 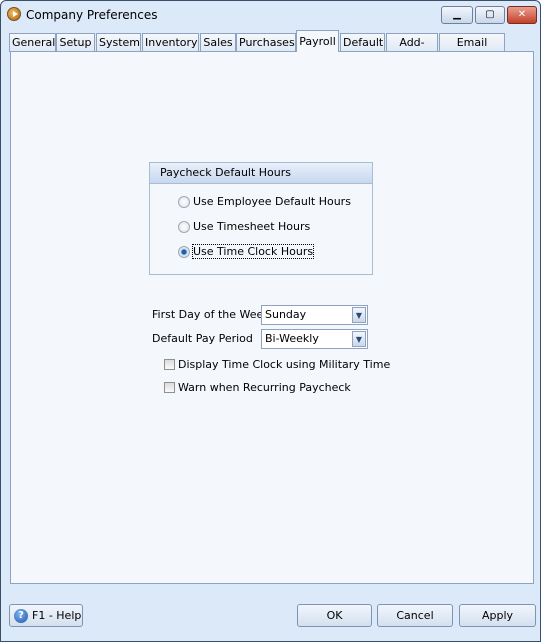 What do you see at coordinates (412, 49) in the screenshot?
I see `tab-add-ons: Add-Ons` at bounding box center [412, 49].